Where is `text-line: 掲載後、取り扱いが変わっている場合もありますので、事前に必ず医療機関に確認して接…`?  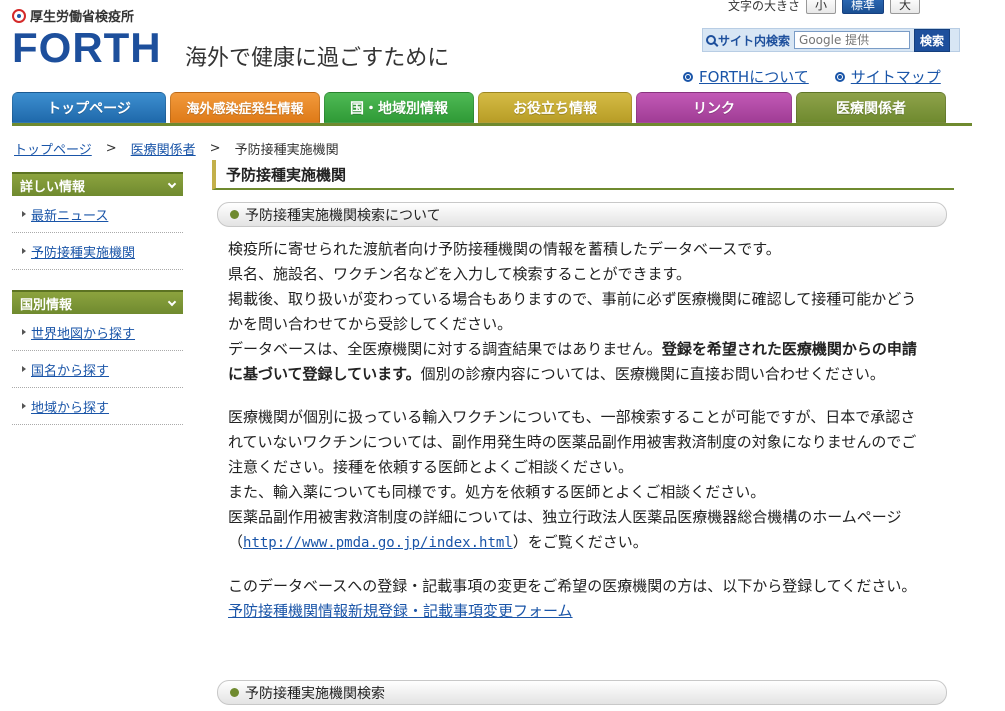
text-line: 掲載後、取り扱いが変わっている場合もありますので、事前に必ず医療機関に確認して接… is located at coordinates (572, 311).